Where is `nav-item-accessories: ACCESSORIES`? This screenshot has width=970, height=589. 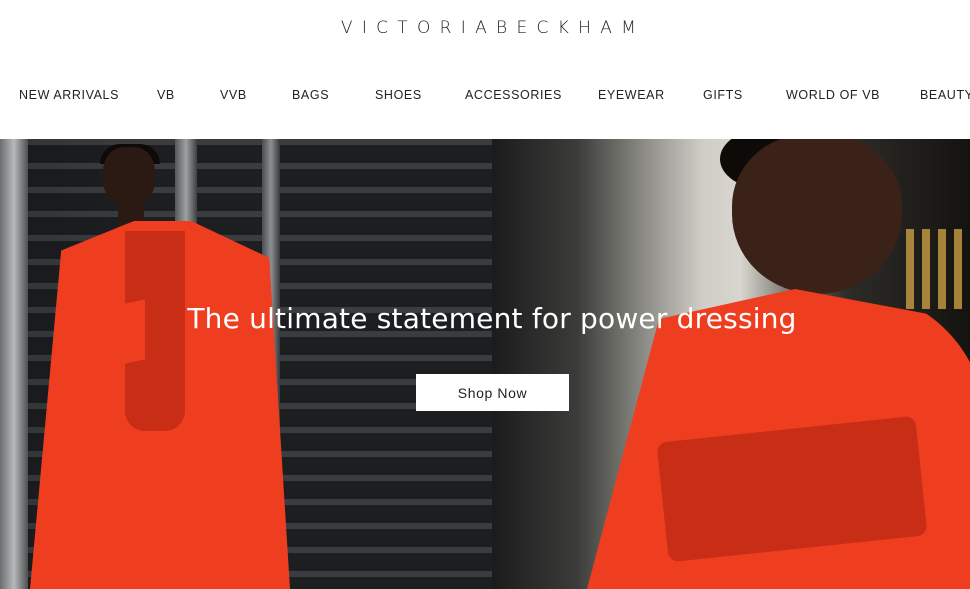
nav-item-accessories: ACCESSORIES is located at coordinates (513, 95).